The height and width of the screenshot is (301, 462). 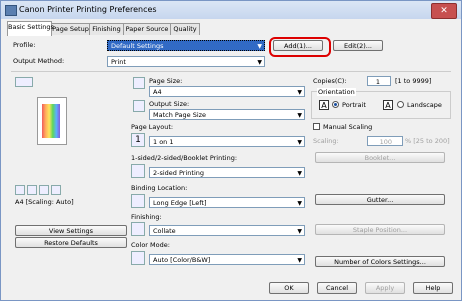 What do you see at coordinates (138, 171) in the screenshot?
I see `duplex-mode-icon` at bounding box center [138, 171].